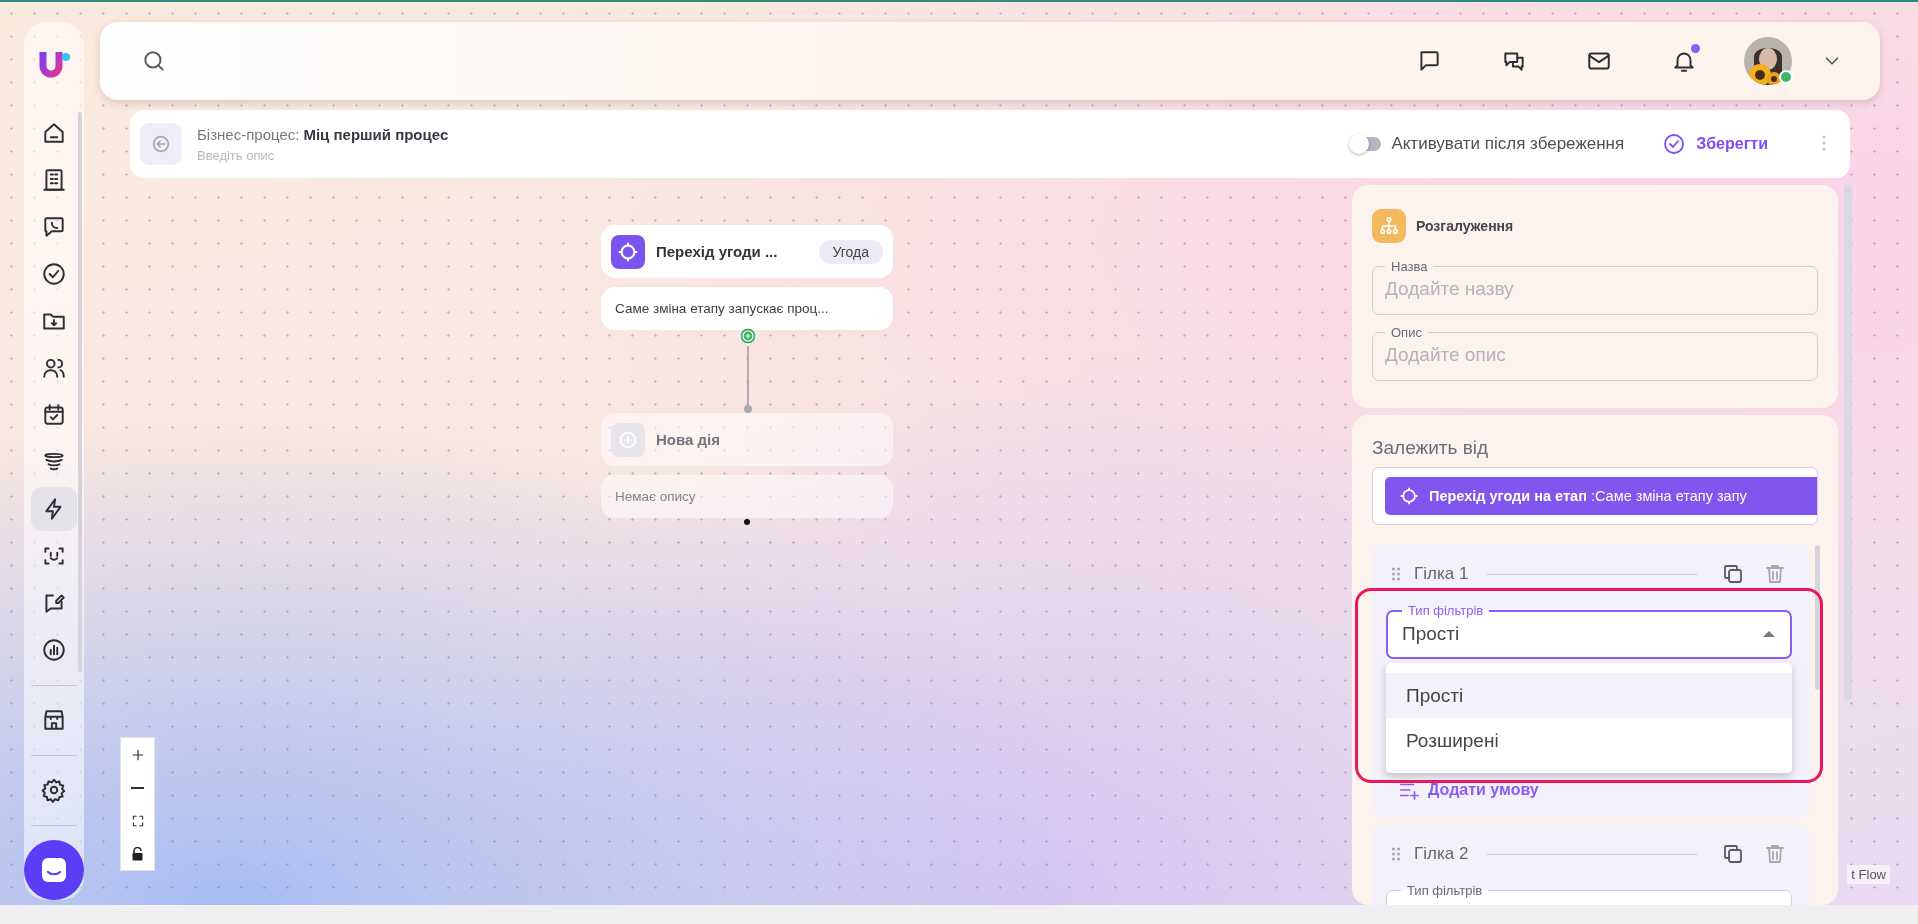 The width and height of the screenshot is (1918, 924). What do you see at coordinates (137, 820) in the screenshot?
I see `fullscreen-icon` at bounding box center [137, 820].